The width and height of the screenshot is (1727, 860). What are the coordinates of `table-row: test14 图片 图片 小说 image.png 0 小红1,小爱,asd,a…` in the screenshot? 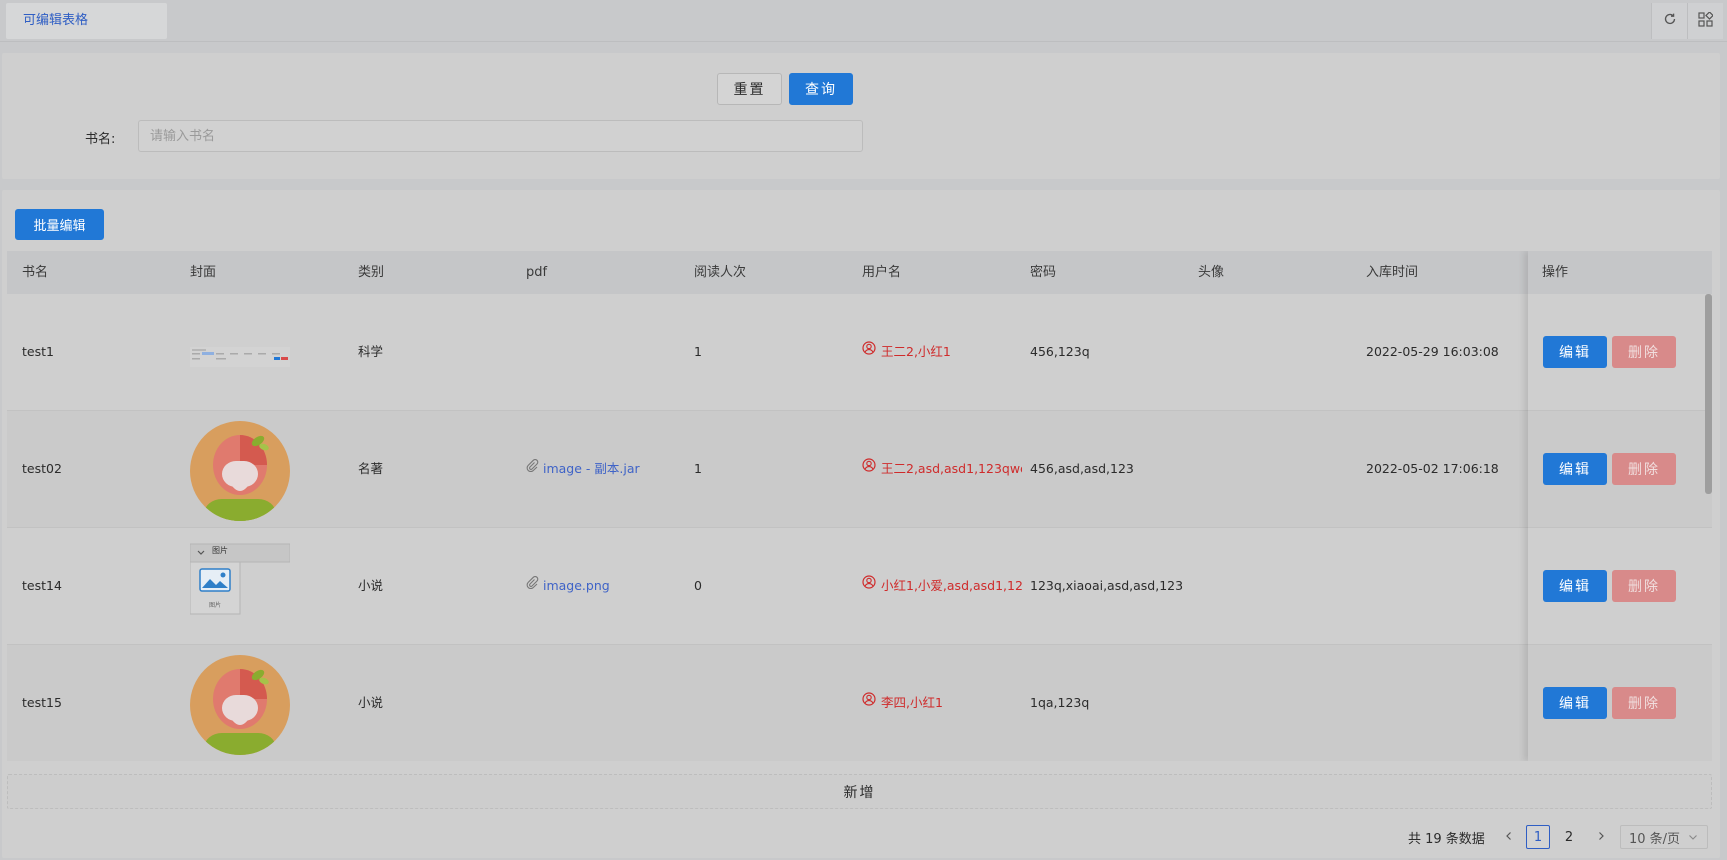 It's located at (859, 586).